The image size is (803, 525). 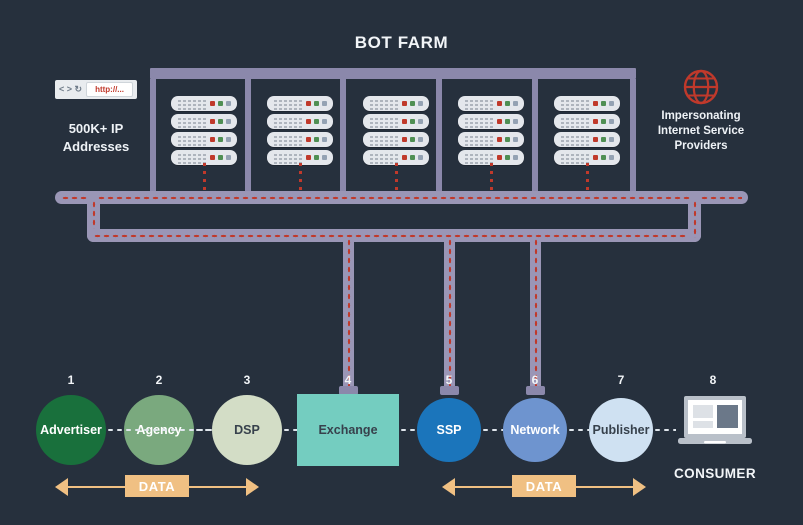 What do you see at coordinates (449, 390) in the screenshot?
I see `stem-foot-ssp` at bounding box center [449, 390].